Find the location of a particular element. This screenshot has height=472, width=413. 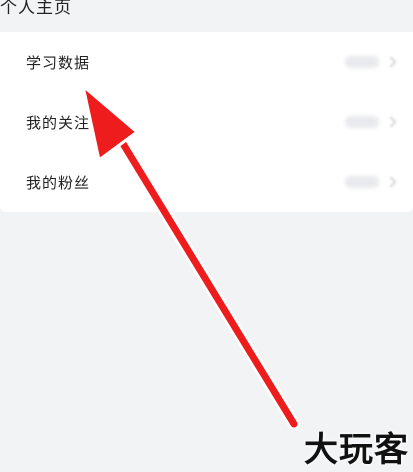

menu-item-label: 我的粉丝 is located at coordinates (58, 182).